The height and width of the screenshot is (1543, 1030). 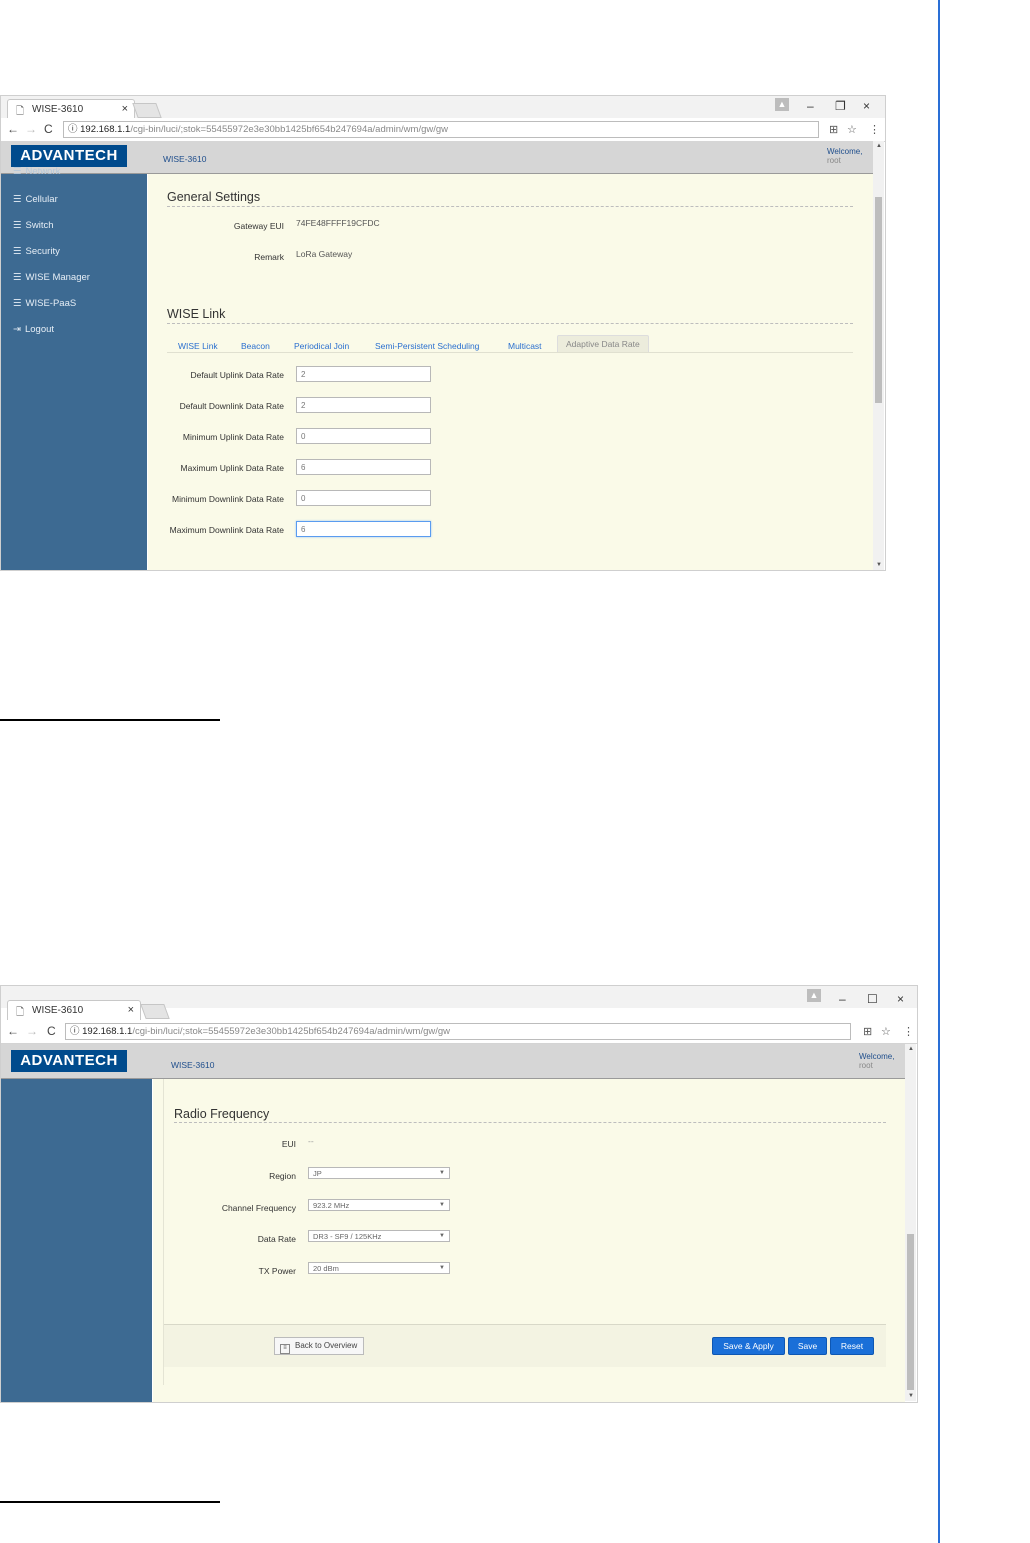 I want to click on back-to-overview-button: ≡ Back to Overview, so click(x=319, y=1346).